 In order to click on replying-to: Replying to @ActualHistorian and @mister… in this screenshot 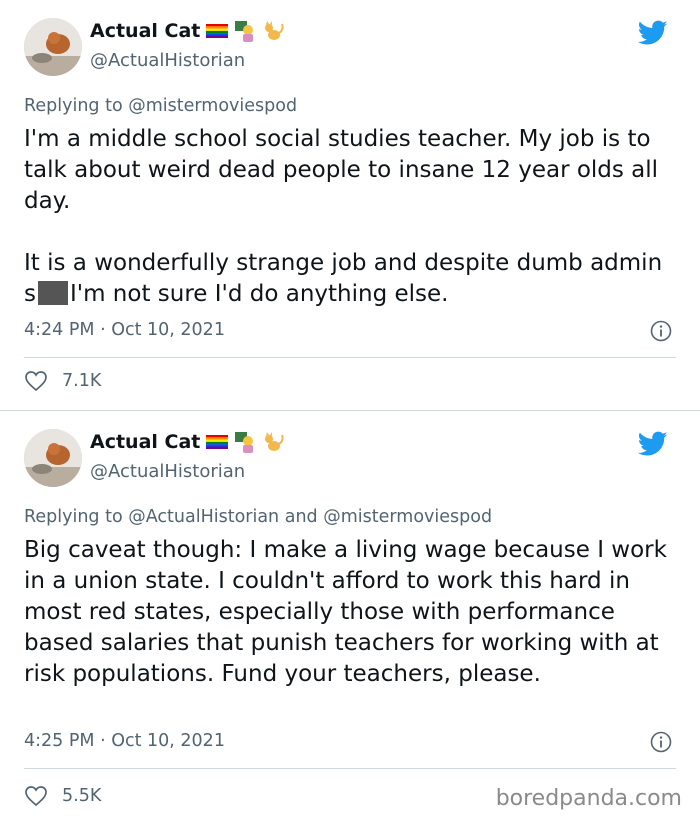, I will do `click(258, 517)`.